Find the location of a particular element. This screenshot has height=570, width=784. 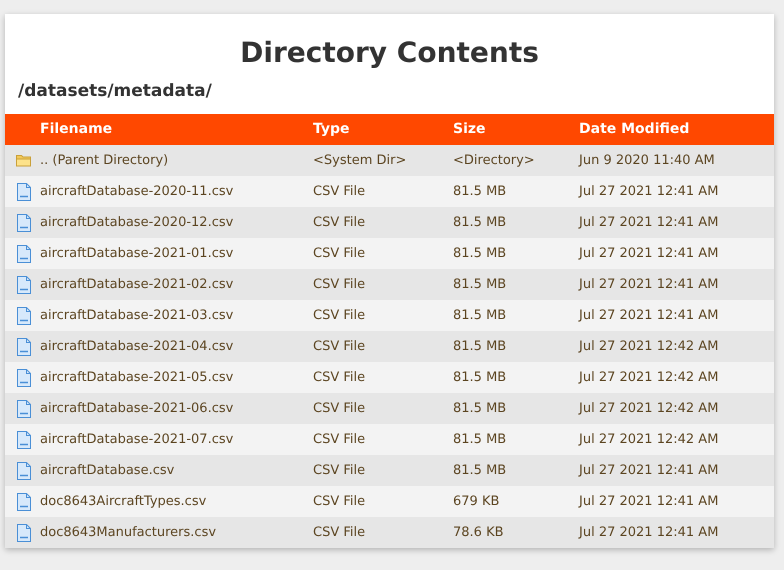

table-row: aircraftDatabase.csv CSV File 81.5 MB Jul 27 2021 12:41 AM is located at coordinates (389, 470).